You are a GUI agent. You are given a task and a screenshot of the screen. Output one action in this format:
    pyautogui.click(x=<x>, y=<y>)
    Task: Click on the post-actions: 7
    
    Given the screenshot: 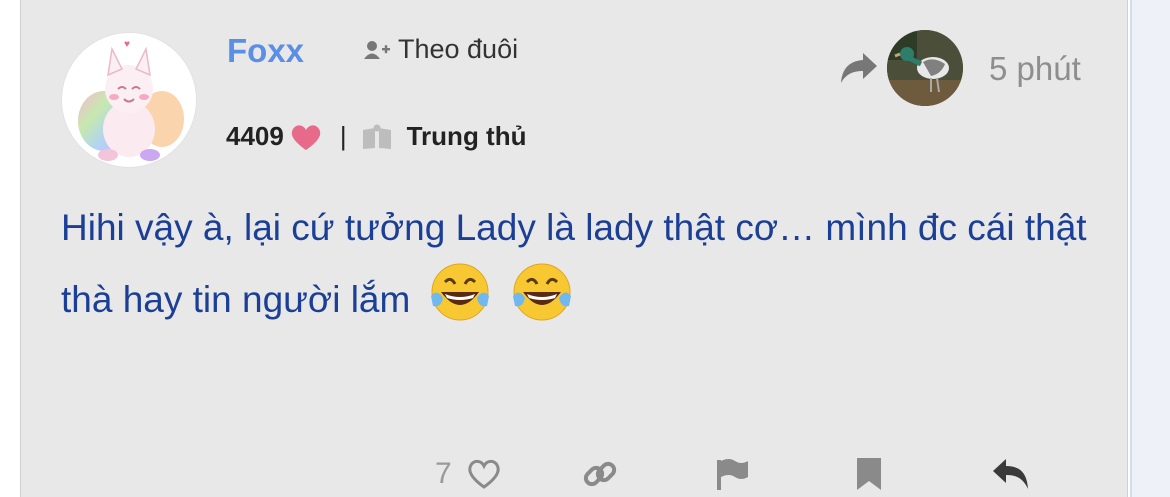 What is the action you would take?
    pyautogui.click(x=732, y=474)
    